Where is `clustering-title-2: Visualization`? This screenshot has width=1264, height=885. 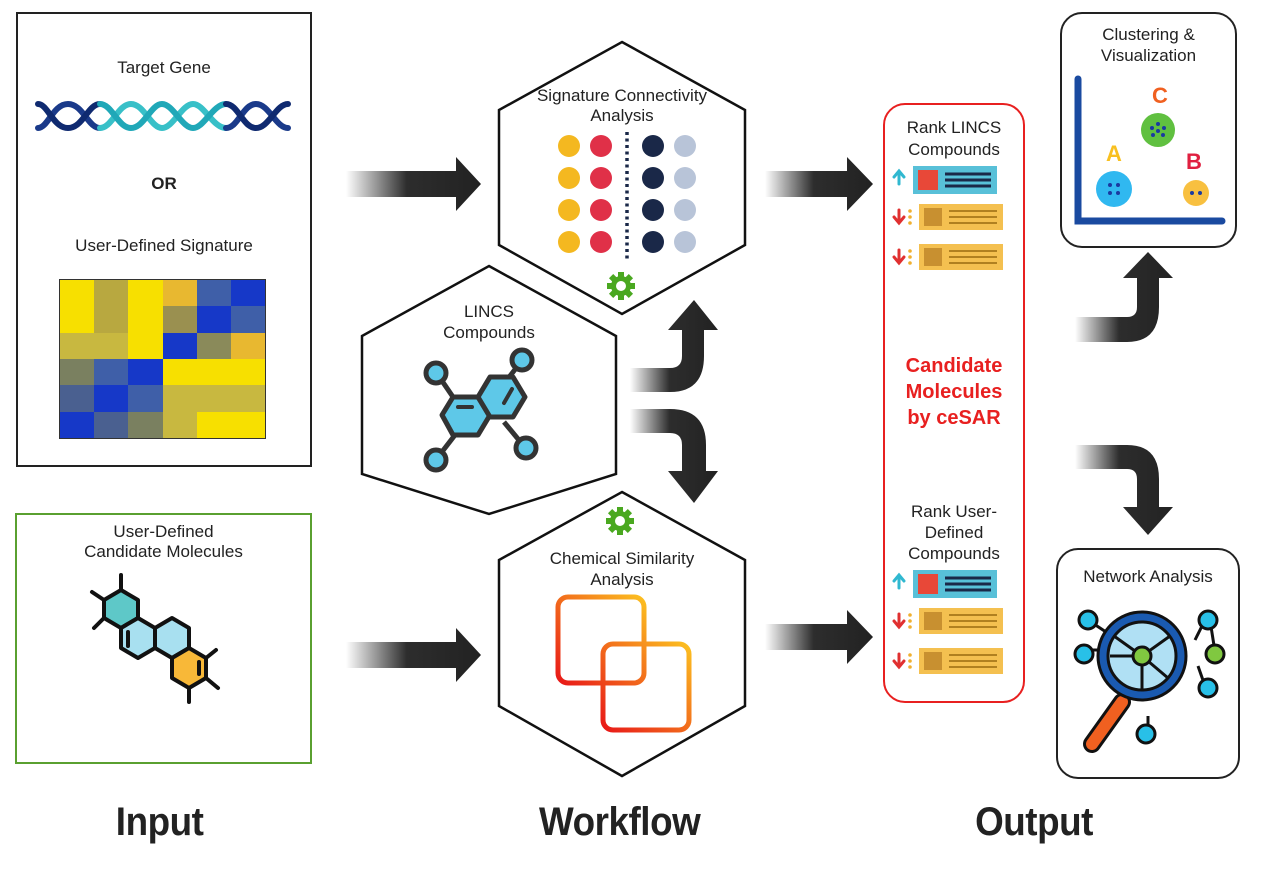 clustering-title-2: Visualization is located at coordinates (1148, 55).